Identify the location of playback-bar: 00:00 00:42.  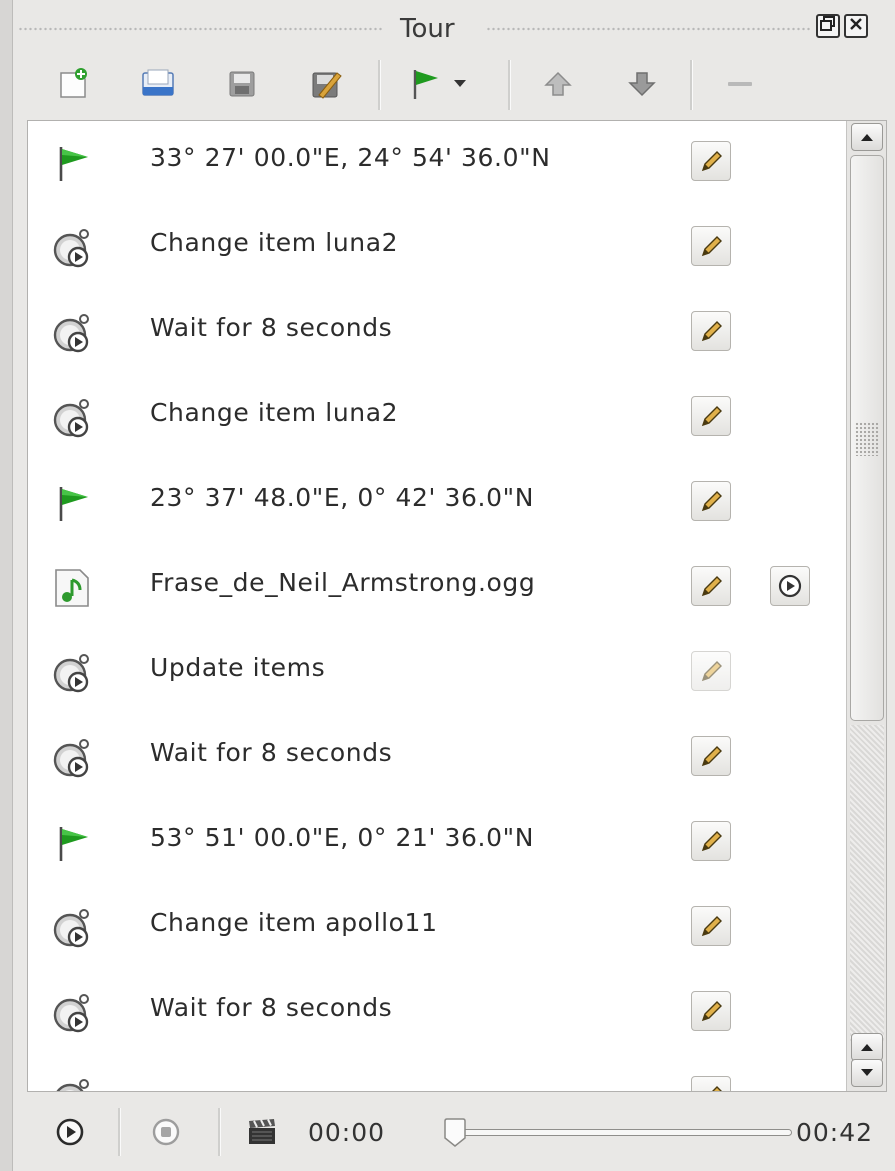
(456, 1132).